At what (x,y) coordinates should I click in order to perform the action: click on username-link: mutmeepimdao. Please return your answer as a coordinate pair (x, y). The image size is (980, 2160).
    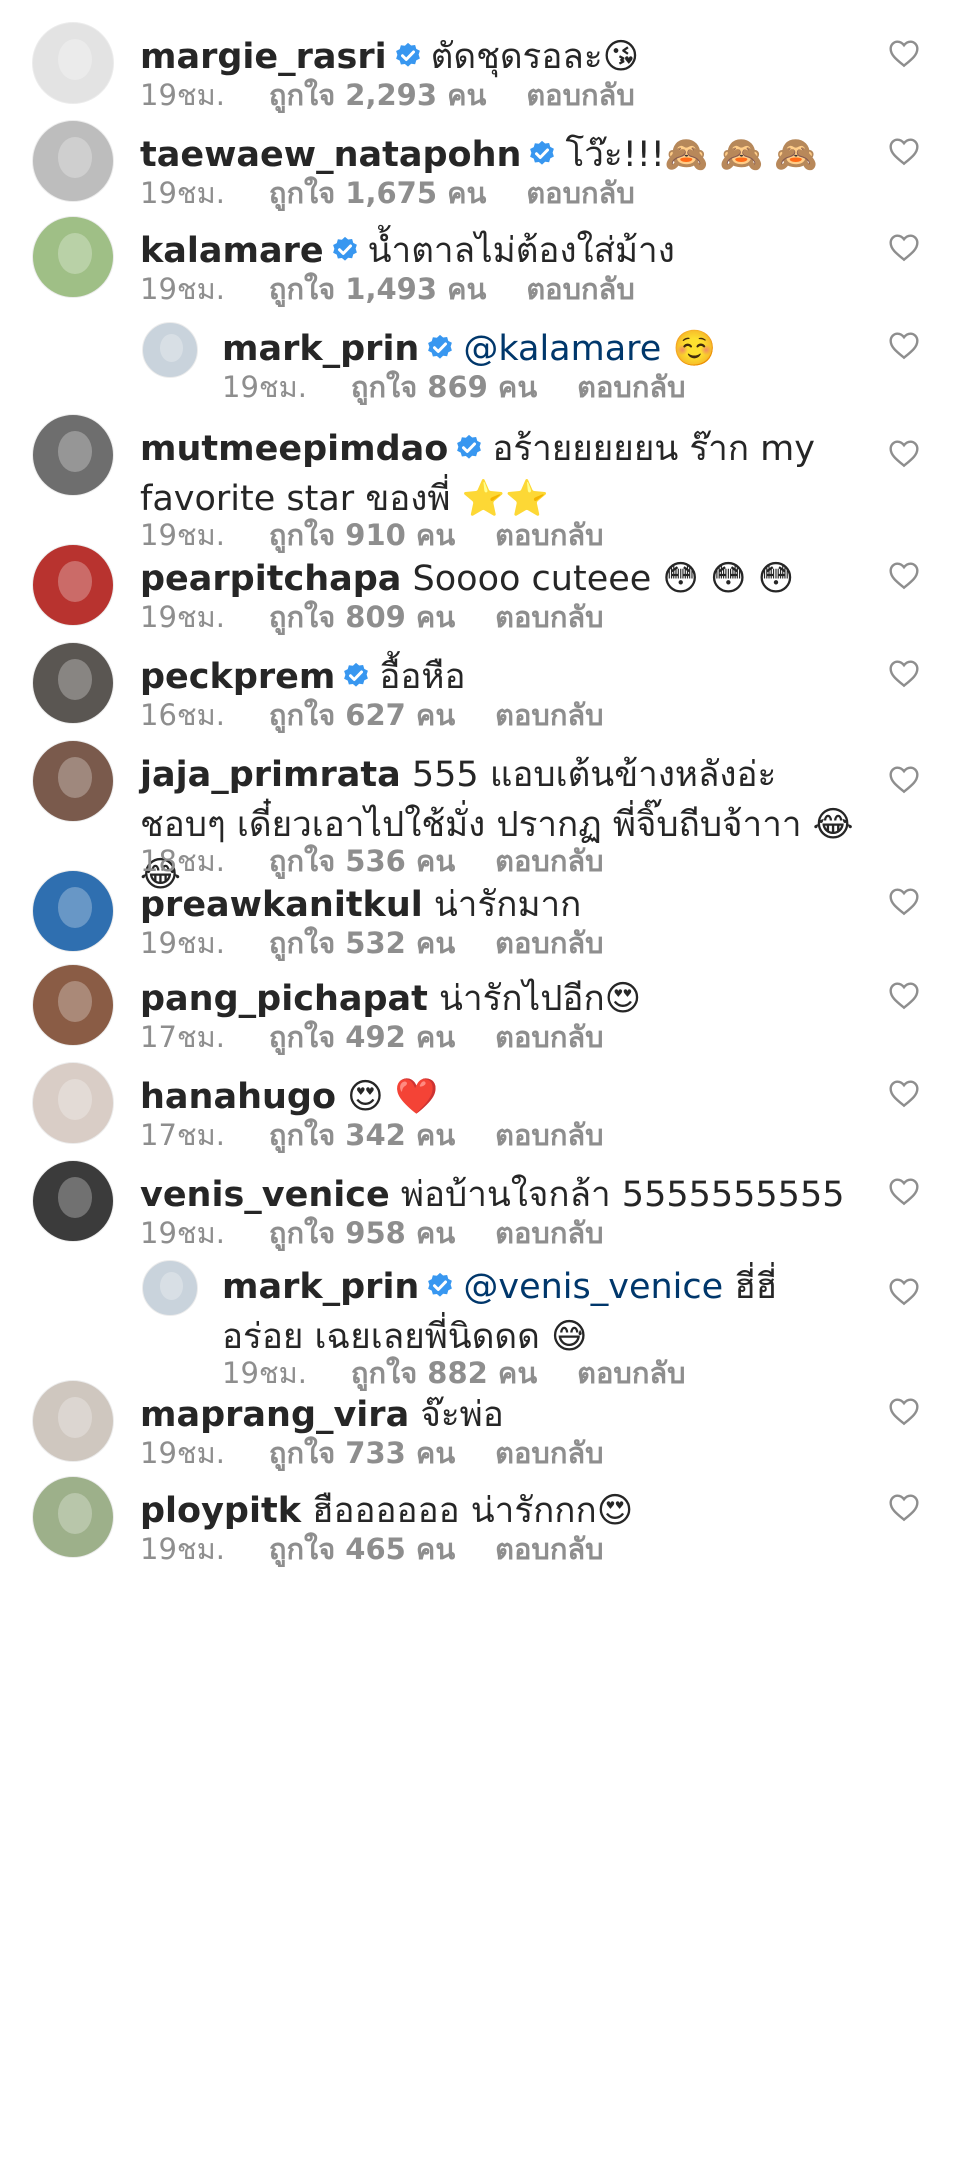
    Looking at the image, I should click on (294, 449).